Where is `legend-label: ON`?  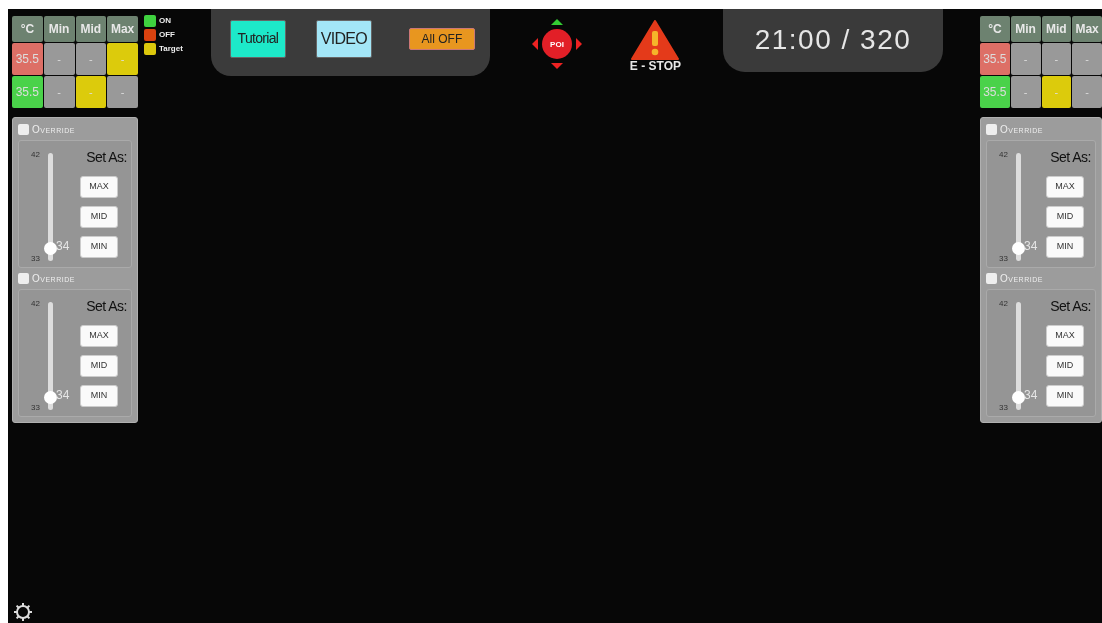 legend-label: ON is located at coordinates (165, 21).